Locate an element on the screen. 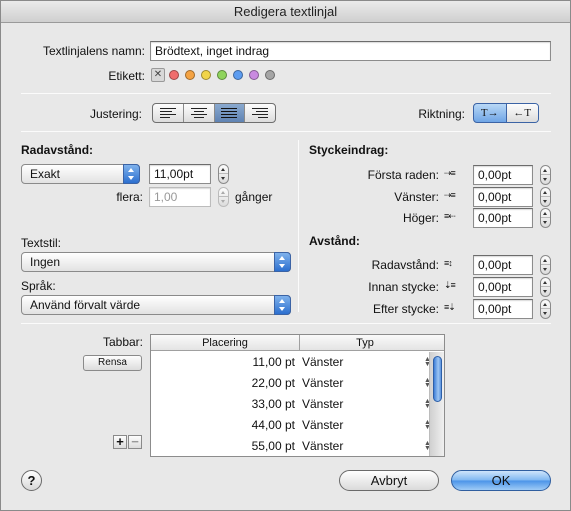 This screenshot has height=511, width=571. align-right-icon is located at coordinates (260, 114).